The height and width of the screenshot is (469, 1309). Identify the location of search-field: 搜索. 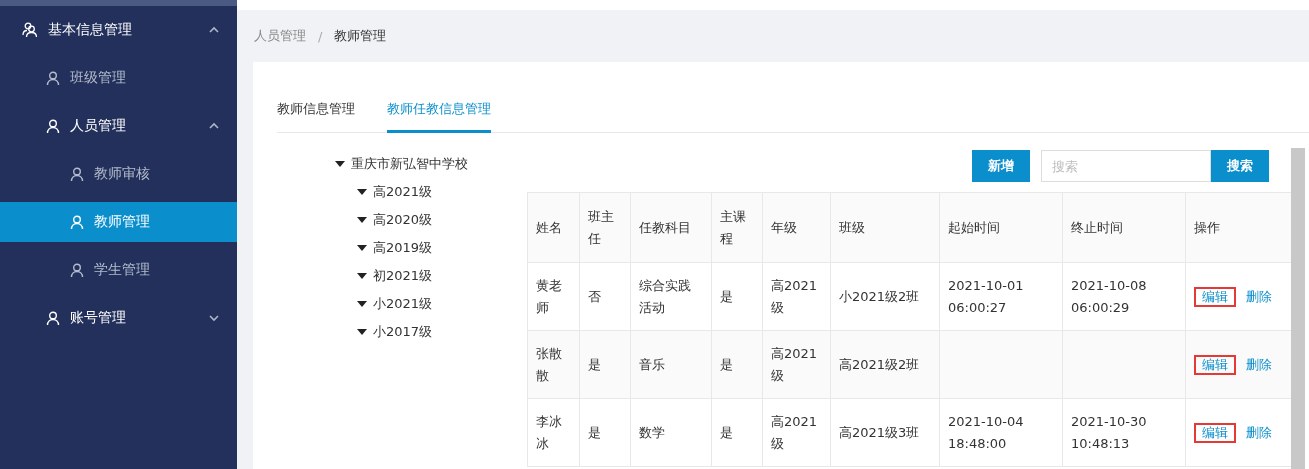
(1126, 166).